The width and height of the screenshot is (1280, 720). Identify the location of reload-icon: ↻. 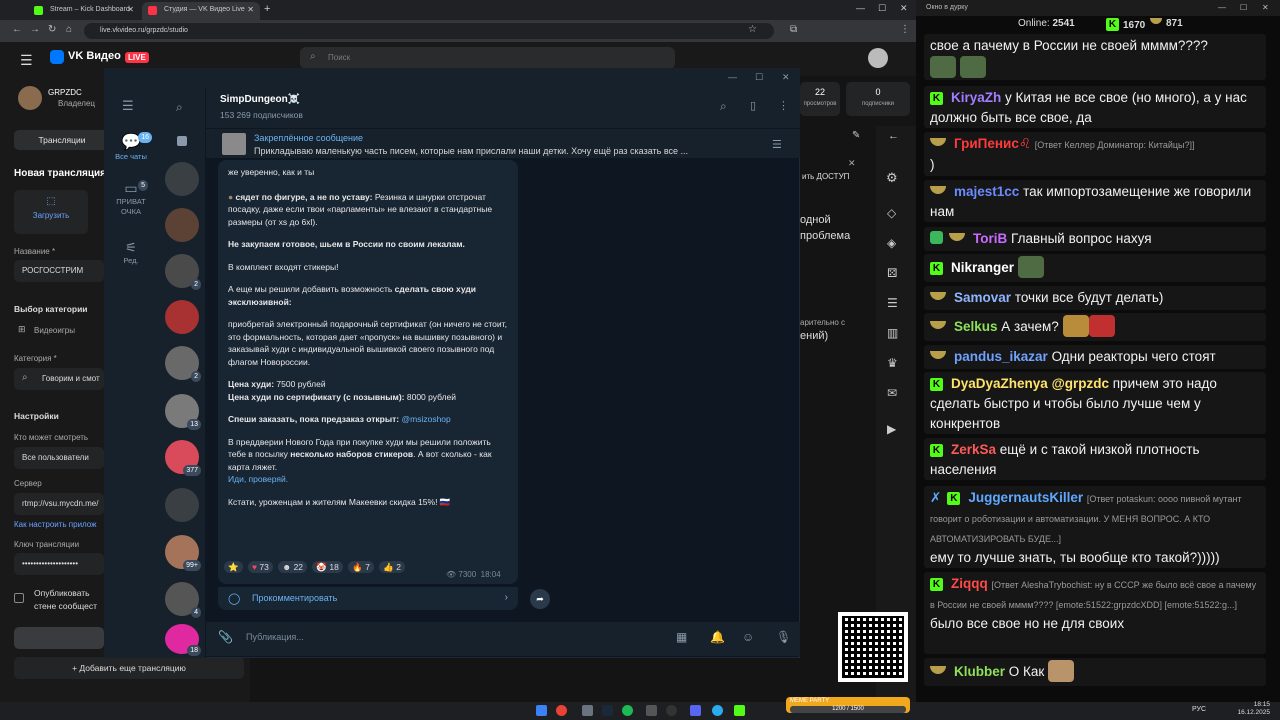
(52, 29).